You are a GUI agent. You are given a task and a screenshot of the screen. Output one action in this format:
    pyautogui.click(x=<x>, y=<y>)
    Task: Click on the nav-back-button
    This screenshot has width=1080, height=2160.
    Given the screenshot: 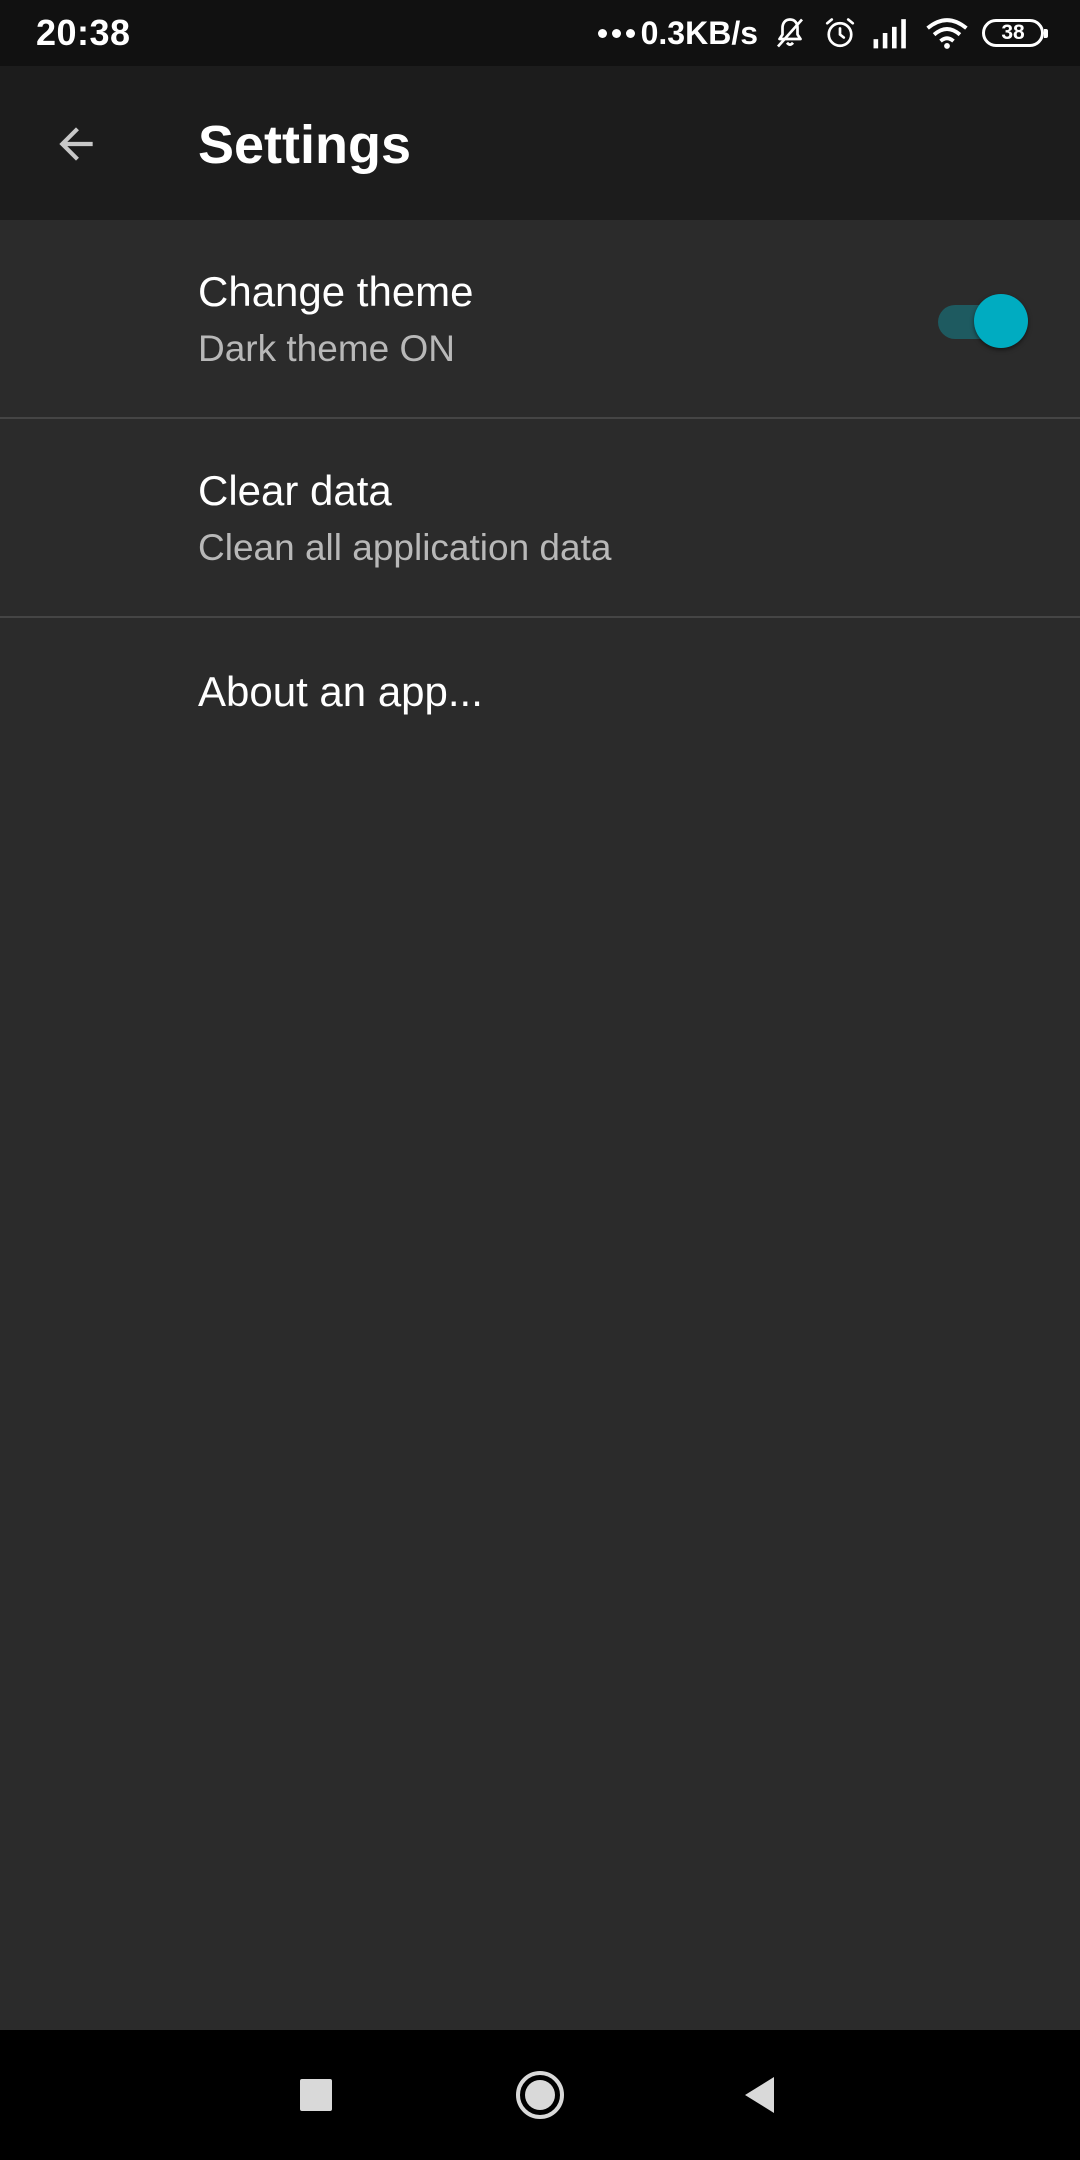 What is the action you would take?
    pyautogui.click(x=760, y=2095)
    